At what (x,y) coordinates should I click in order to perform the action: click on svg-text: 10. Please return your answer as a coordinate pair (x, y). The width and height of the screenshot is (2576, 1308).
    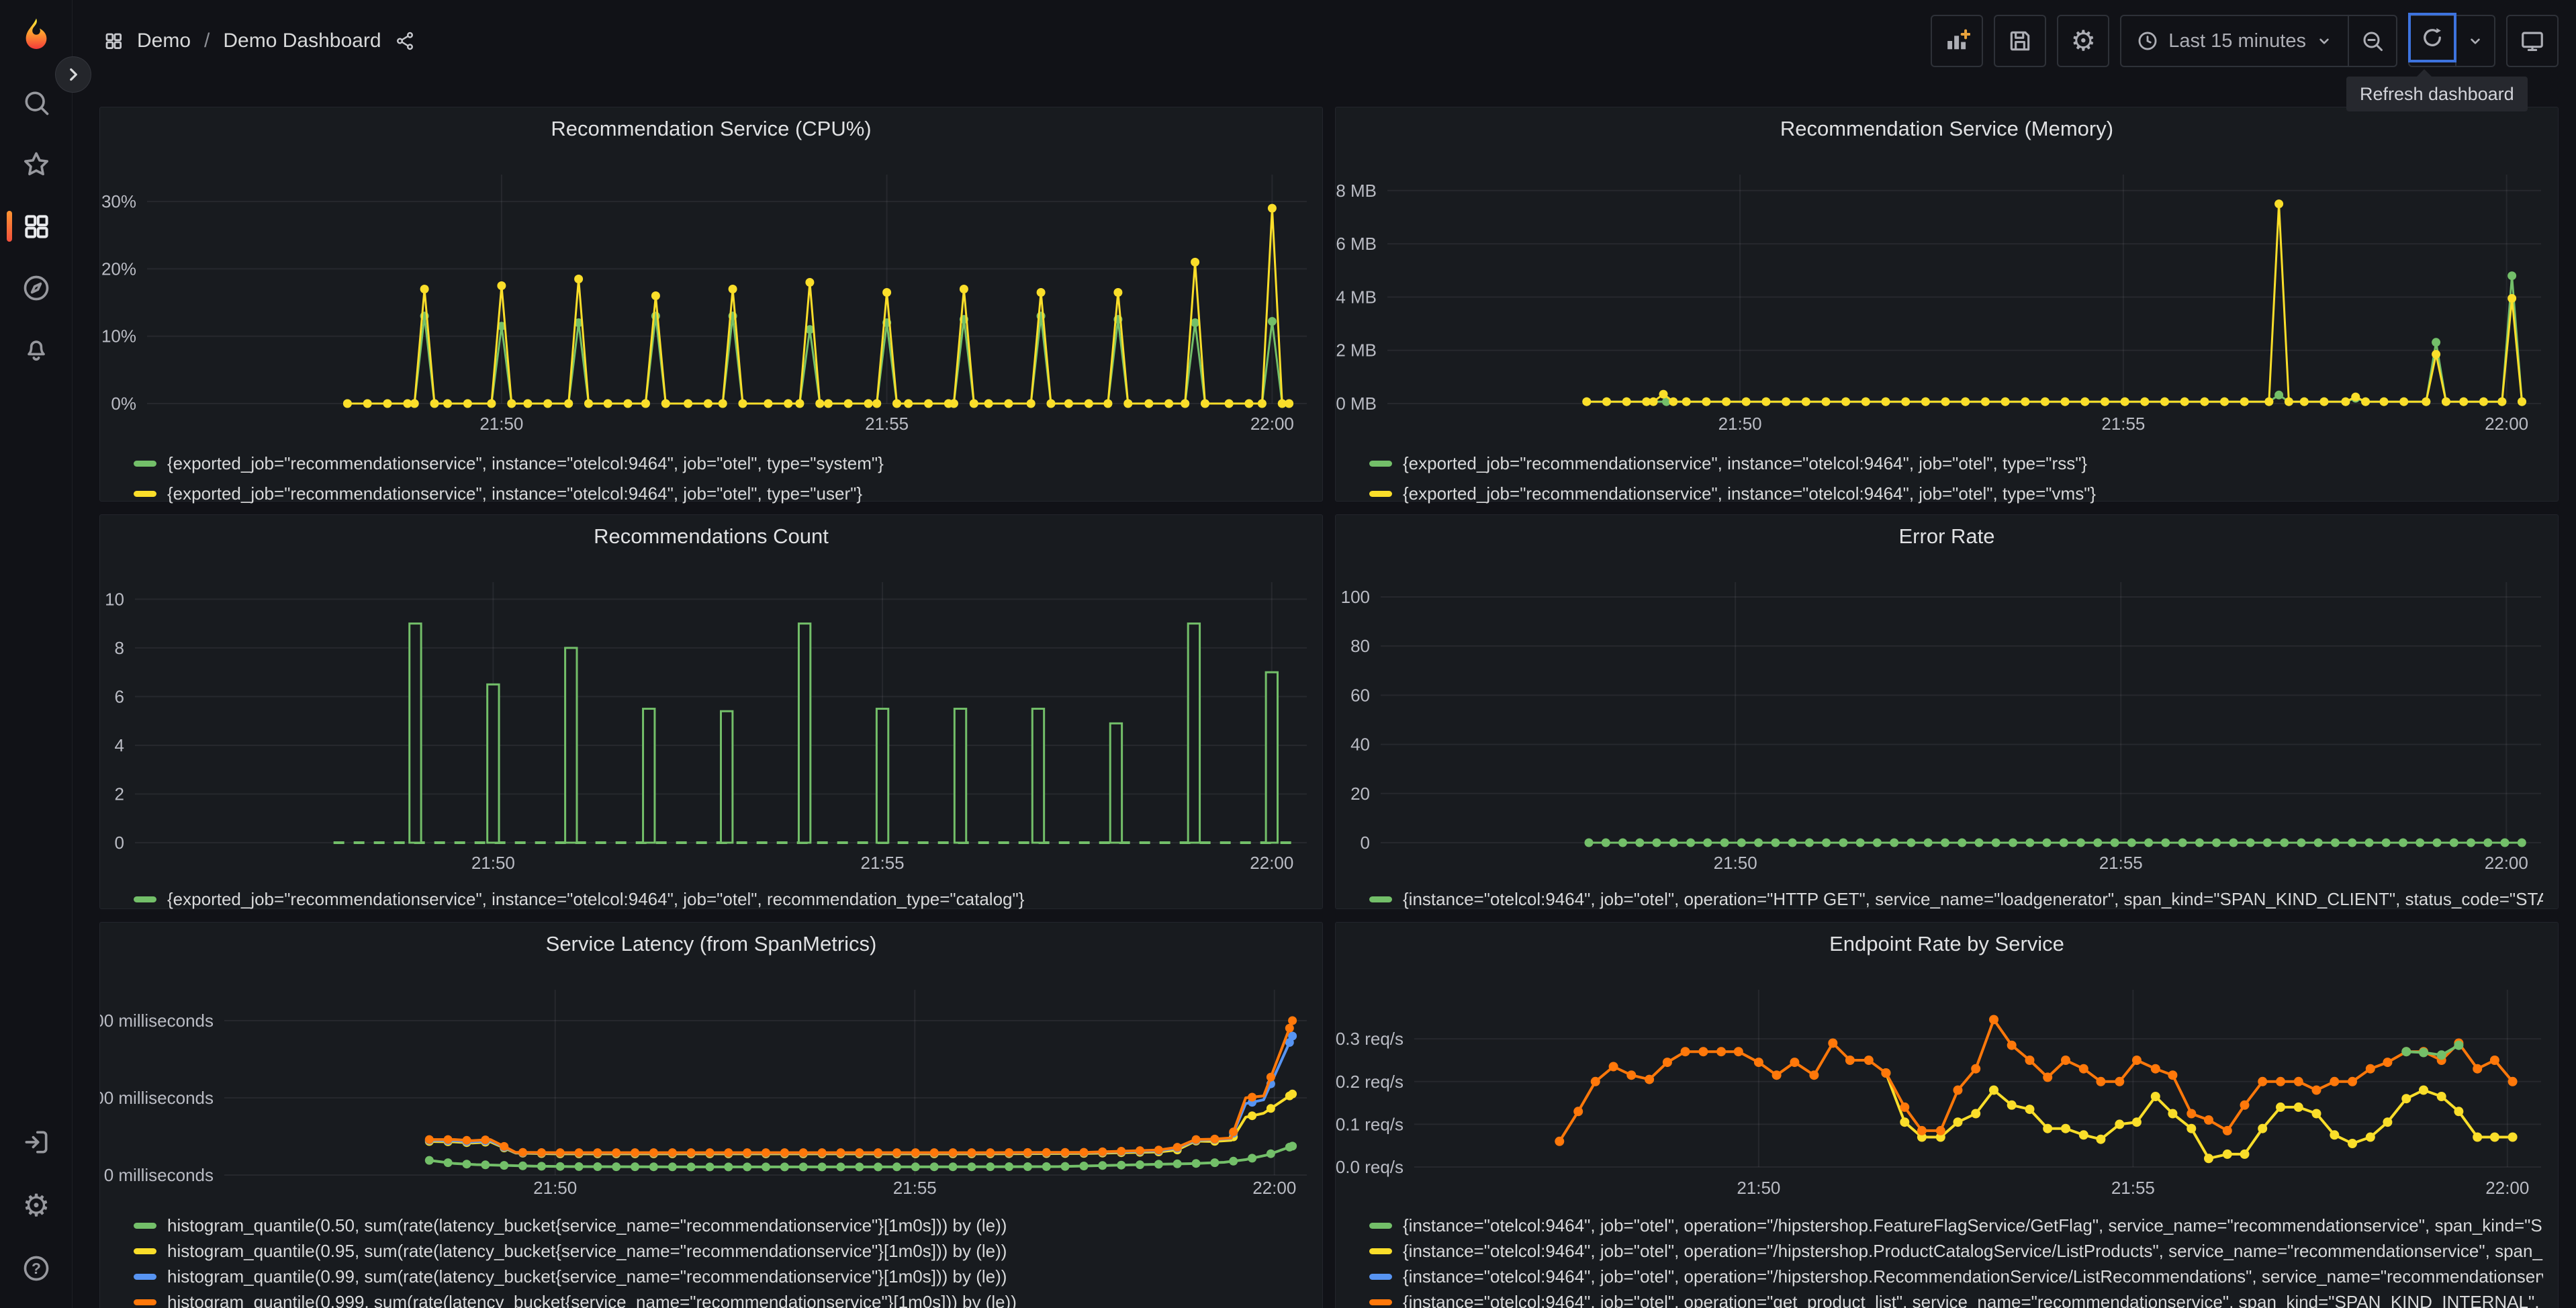
    Looking at the image, I should click on (114, 599).